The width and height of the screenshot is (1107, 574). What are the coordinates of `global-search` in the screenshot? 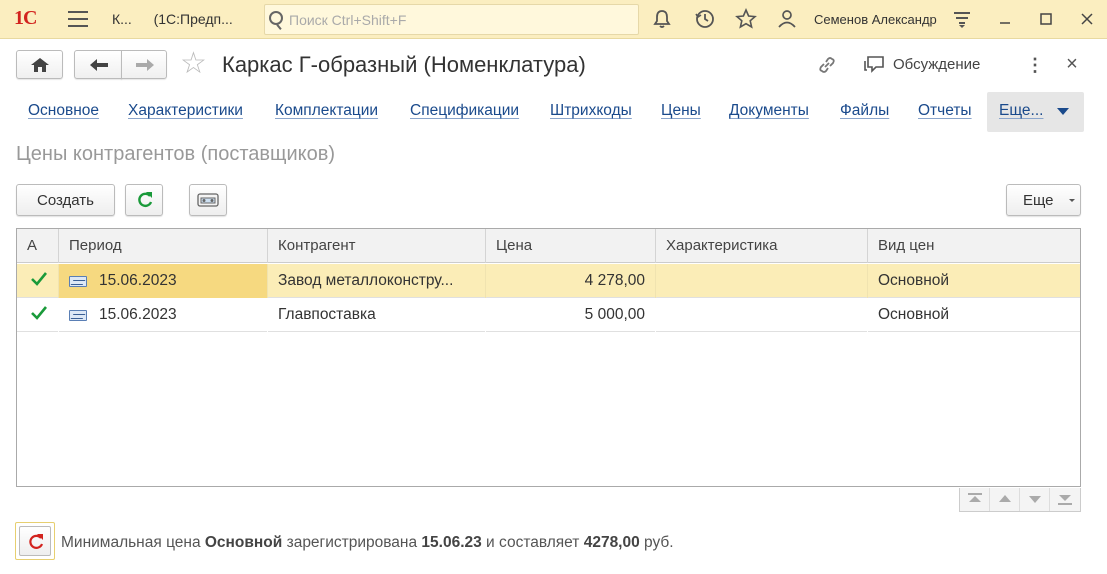 It's located at (451, 19).